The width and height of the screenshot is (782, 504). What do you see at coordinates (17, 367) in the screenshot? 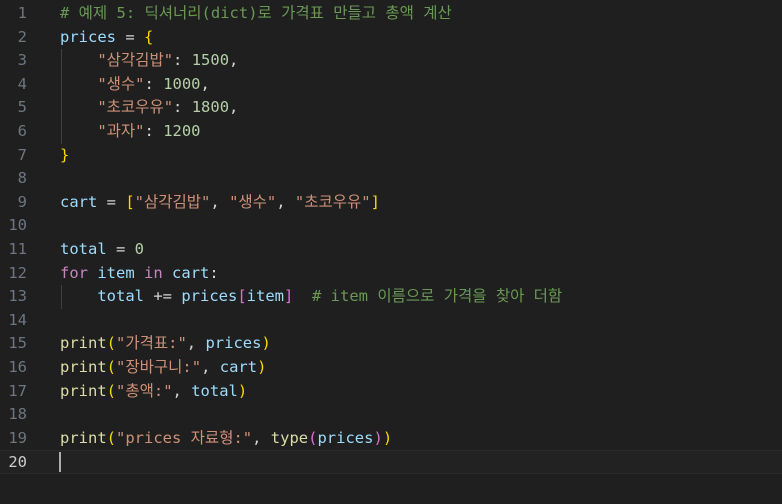
I see `line-number: 16` at bounding box center [17, 367].